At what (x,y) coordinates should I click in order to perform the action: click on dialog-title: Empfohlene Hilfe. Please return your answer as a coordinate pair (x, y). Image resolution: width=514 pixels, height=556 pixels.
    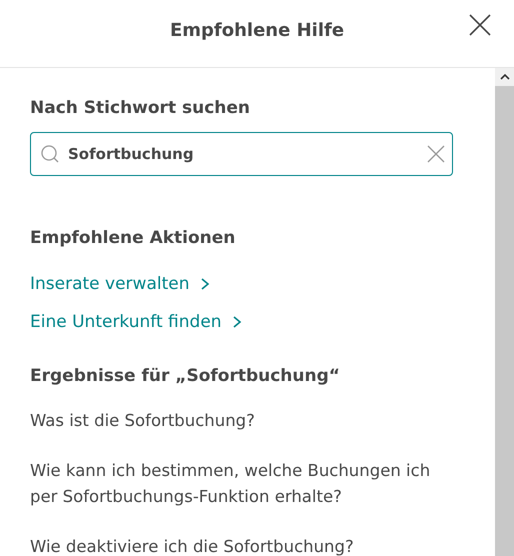
    Looking at the image, I should click on (257, 30).